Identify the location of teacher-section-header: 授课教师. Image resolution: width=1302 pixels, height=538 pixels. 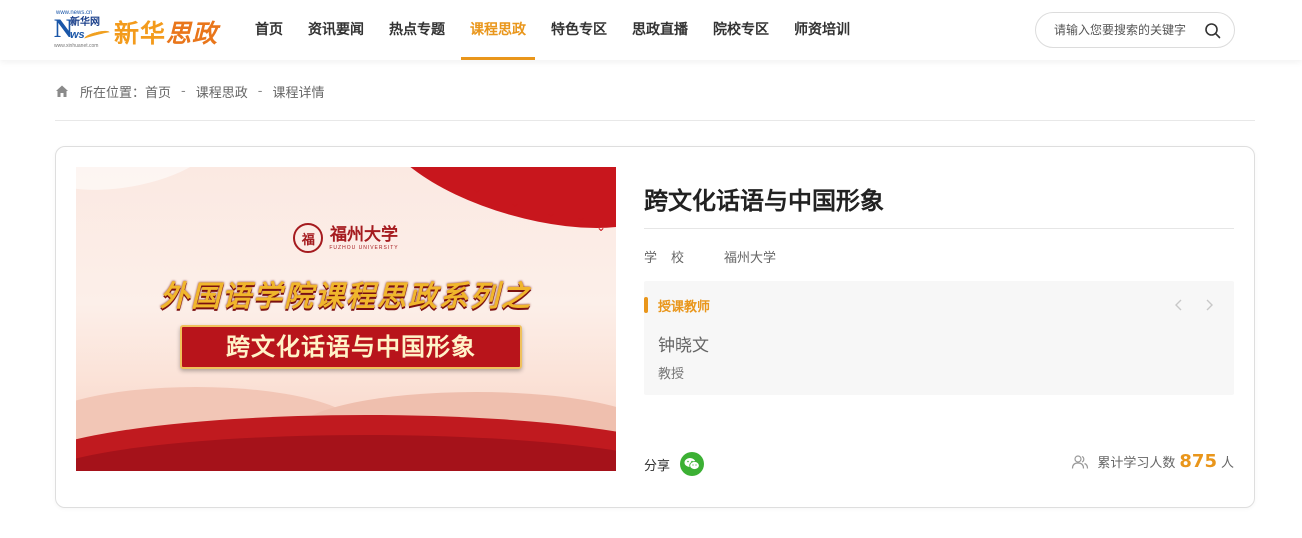
(677, 306).